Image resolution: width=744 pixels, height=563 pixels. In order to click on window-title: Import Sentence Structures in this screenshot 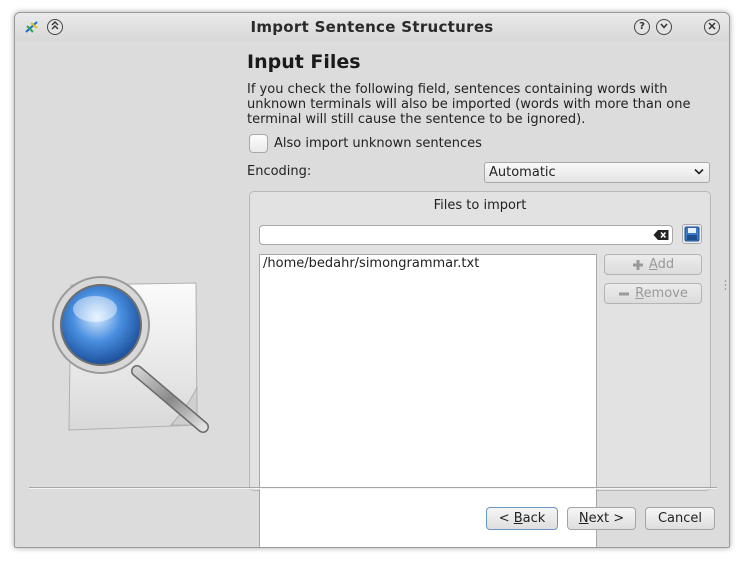, I will do `click(372, 27)`.